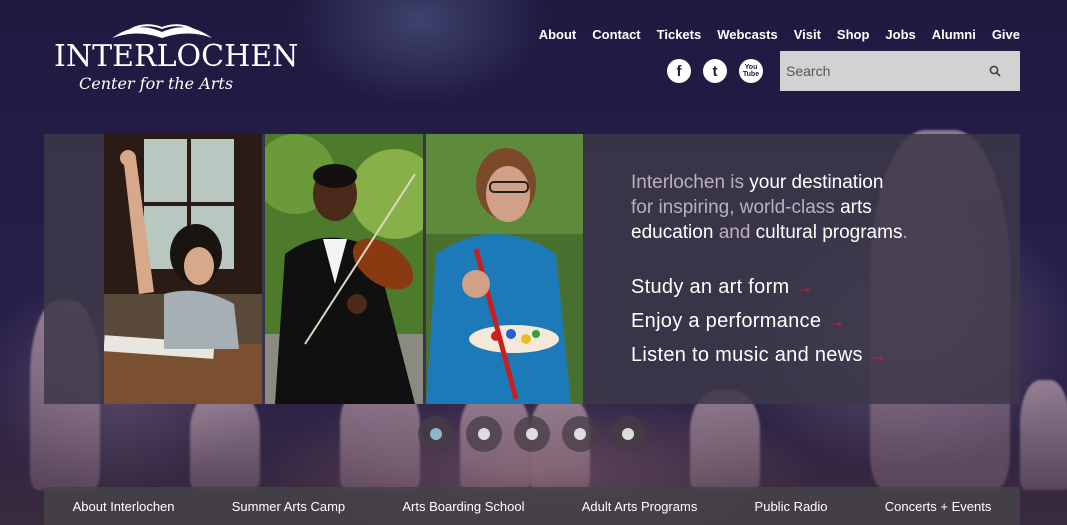 The width and height of the screenshot is (1067, 525). Describe the element at coordinates (853, 34) in the screenshot. I see `topnav-shop: Shop` at that location.